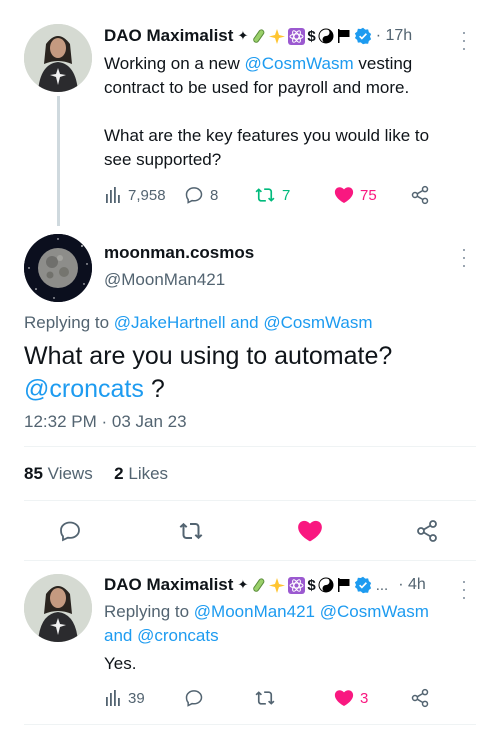 Image resolution: width=500 pixels, height=751 pixels. What do you see at coordinates (141, 473) in the screenshot?
I see `likes-stat: 2 Likes` at bounding box center [141, 473].